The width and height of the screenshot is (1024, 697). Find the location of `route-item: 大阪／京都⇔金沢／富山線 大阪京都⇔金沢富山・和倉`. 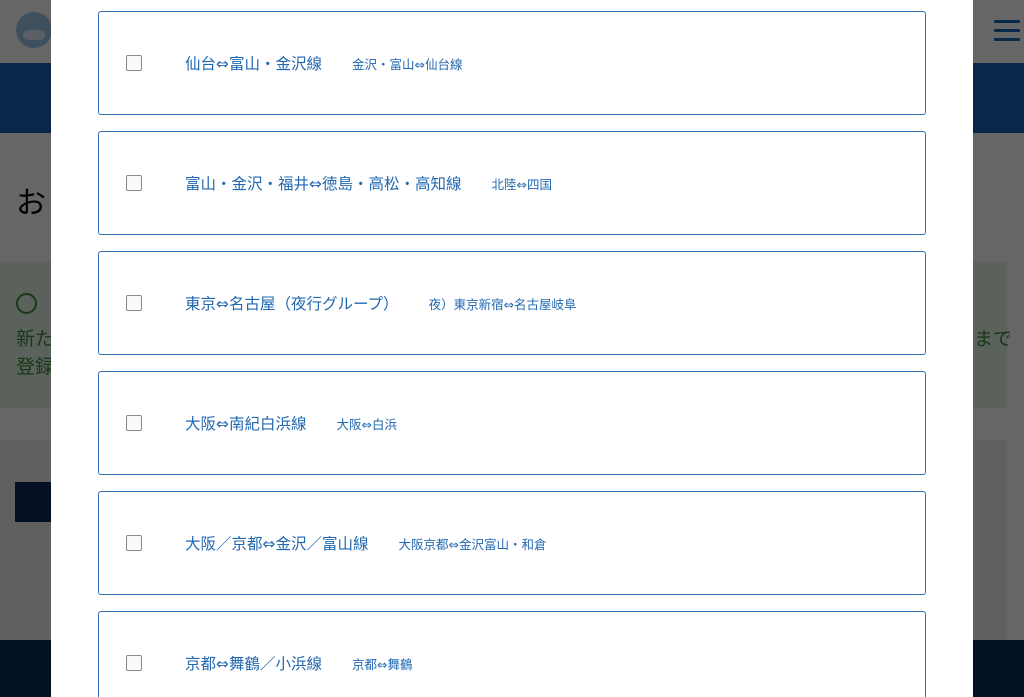

route-item: 大阪／京都⇔金沢／富山線 大阪京都⇔金沢富山・和倉 is located at coordinates (512, 543).